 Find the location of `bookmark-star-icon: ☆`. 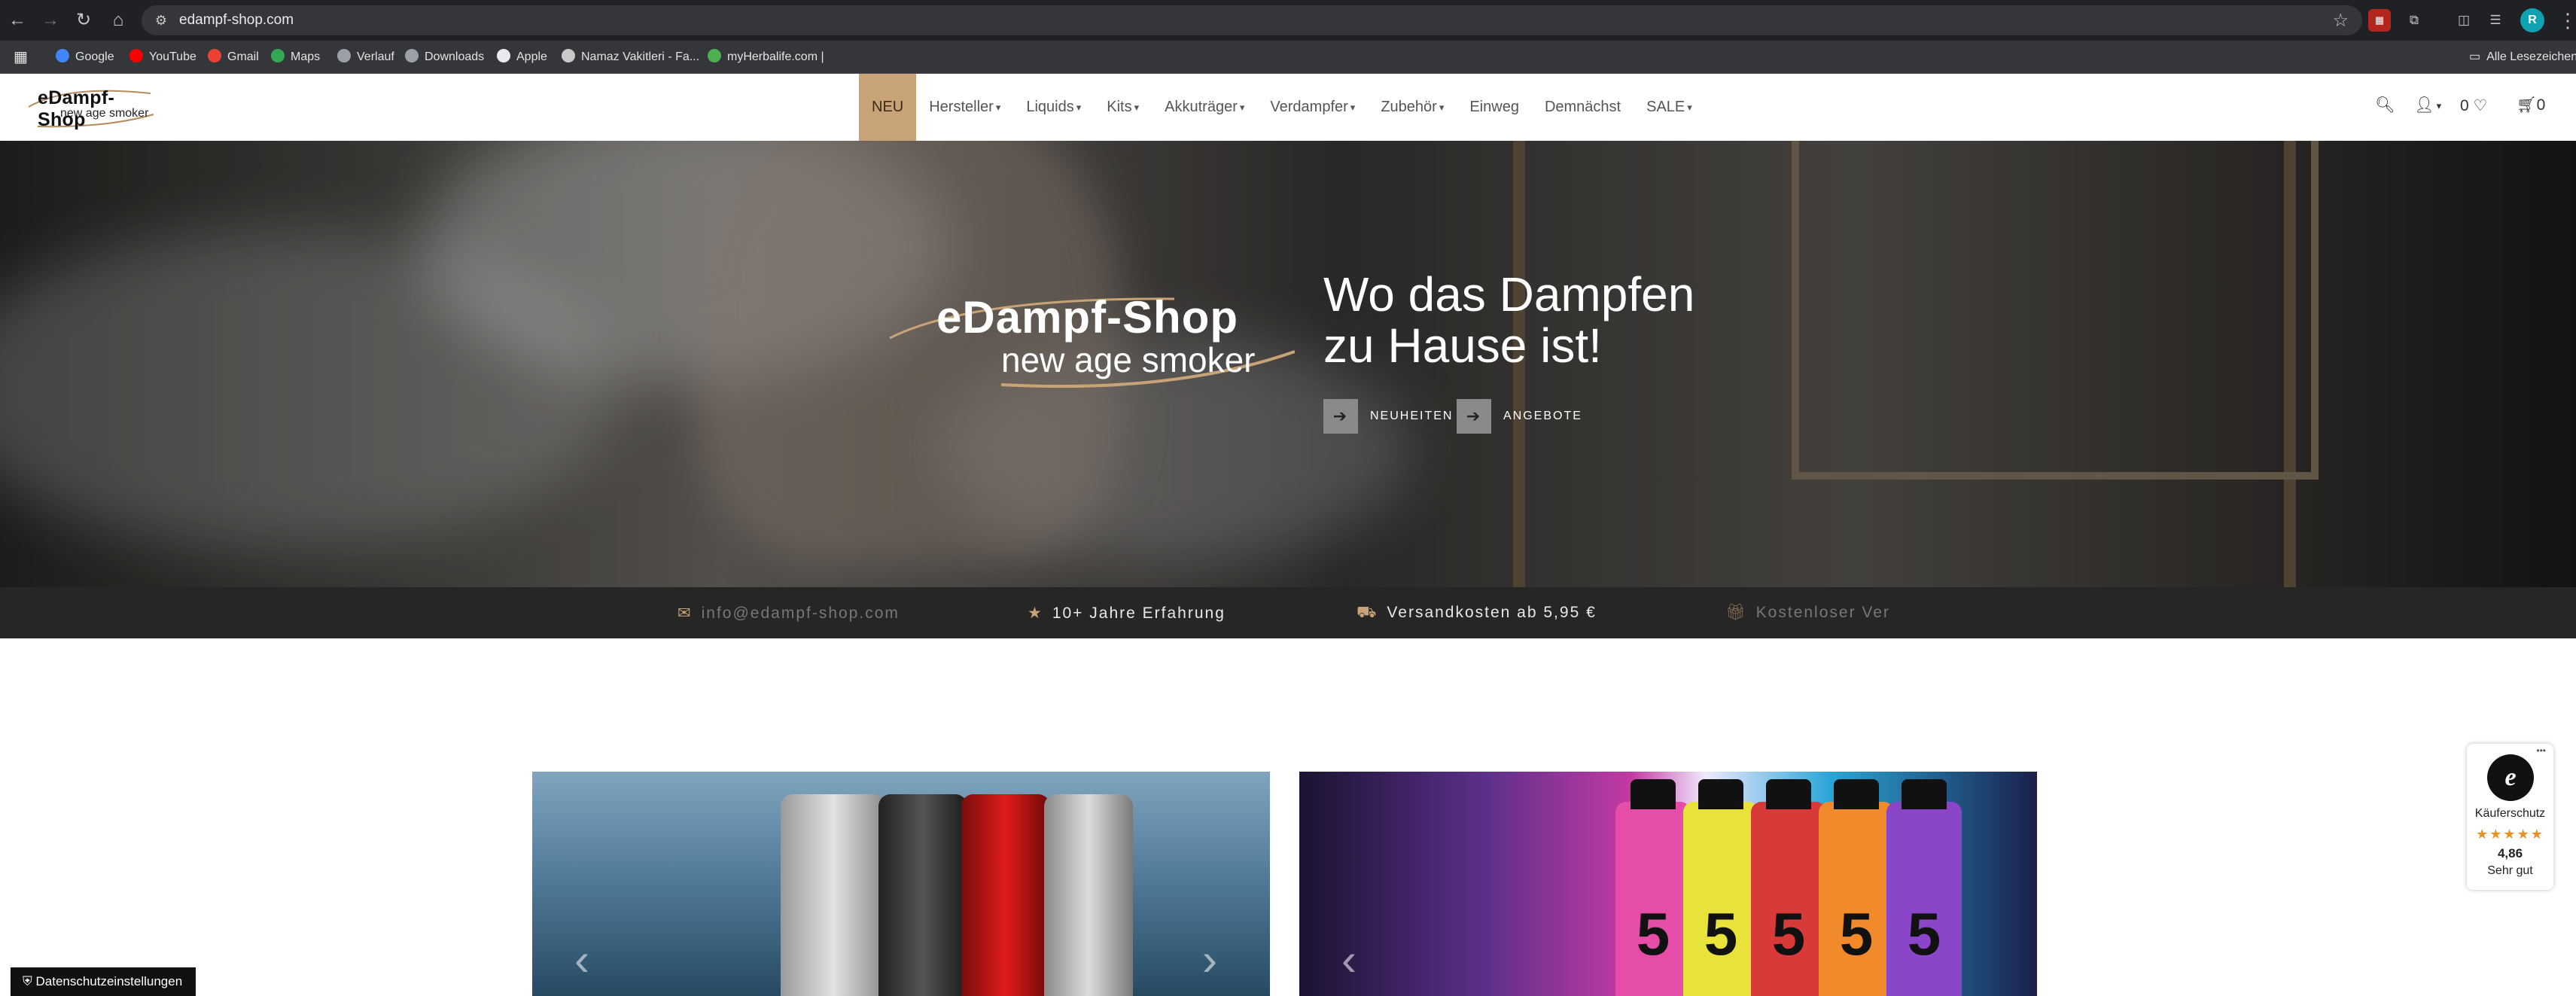

bookmark-star-icon: ☆ is located at coordinates (2341, 21).